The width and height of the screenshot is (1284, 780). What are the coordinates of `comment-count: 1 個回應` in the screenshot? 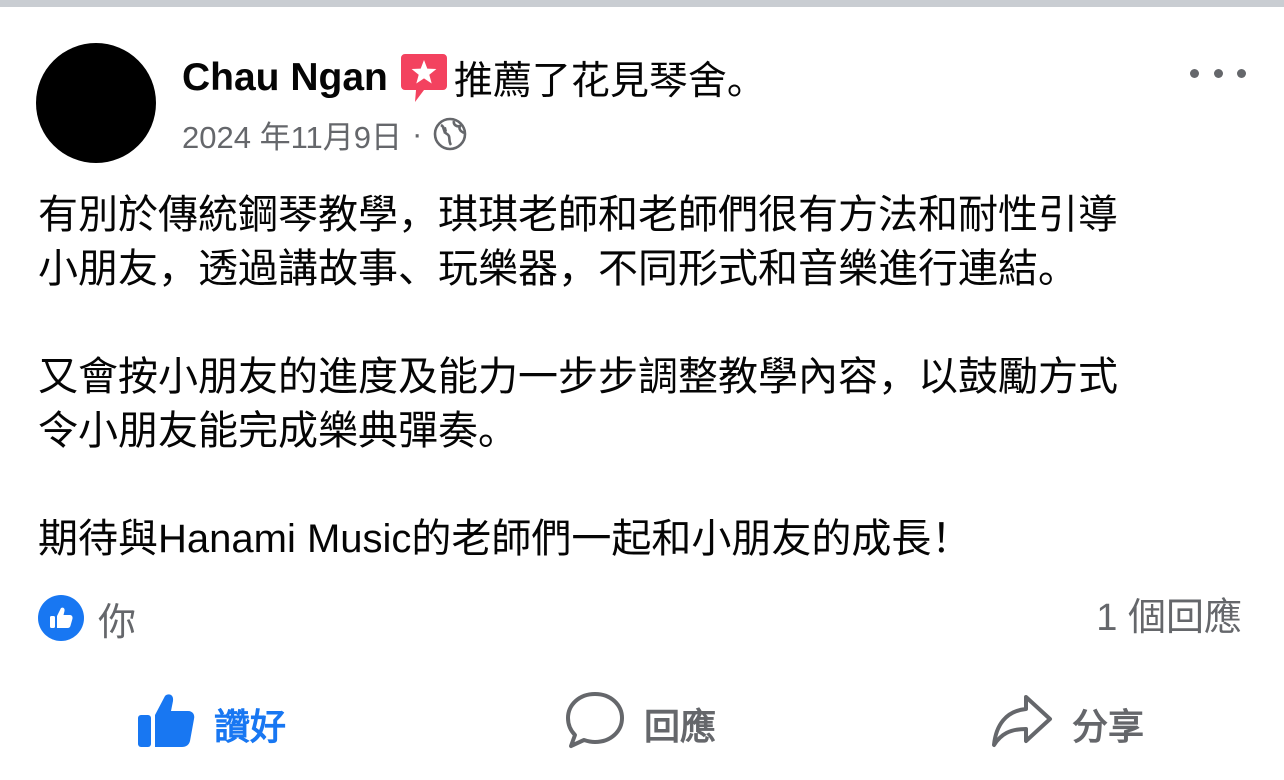 It's located at (1169, 618).